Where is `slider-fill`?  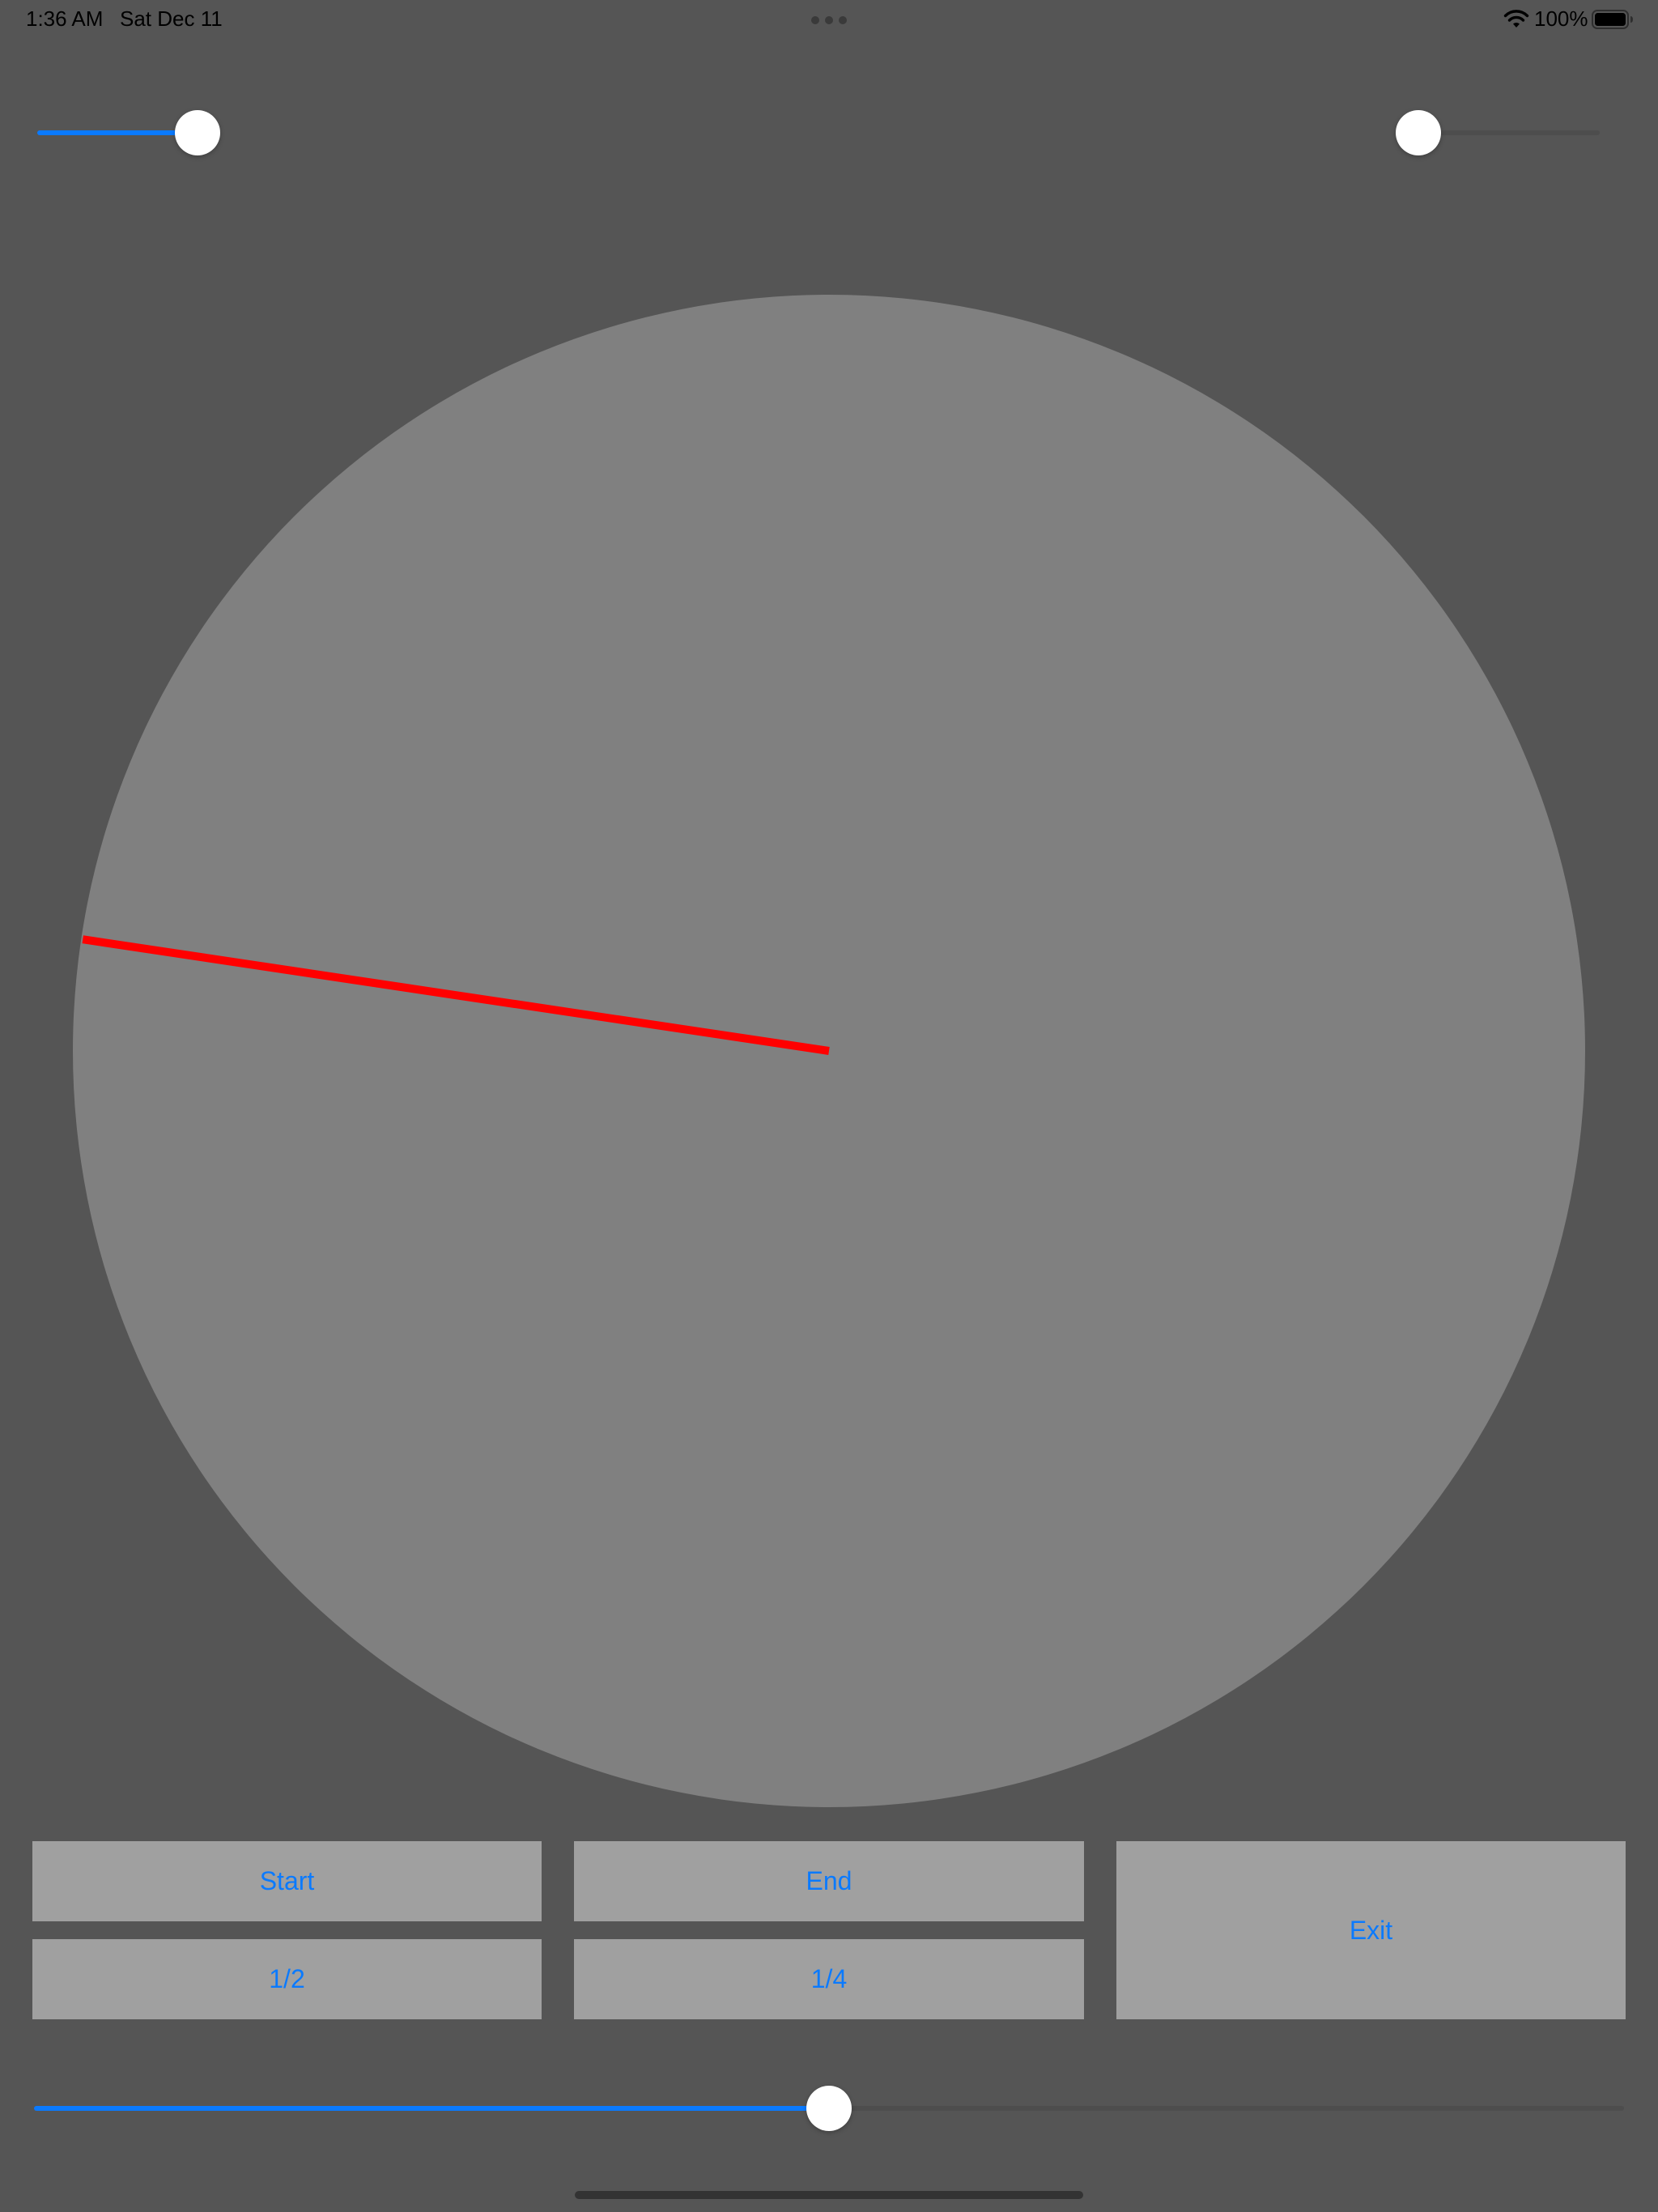 slider-fill is located at coordinates (431, 2109).